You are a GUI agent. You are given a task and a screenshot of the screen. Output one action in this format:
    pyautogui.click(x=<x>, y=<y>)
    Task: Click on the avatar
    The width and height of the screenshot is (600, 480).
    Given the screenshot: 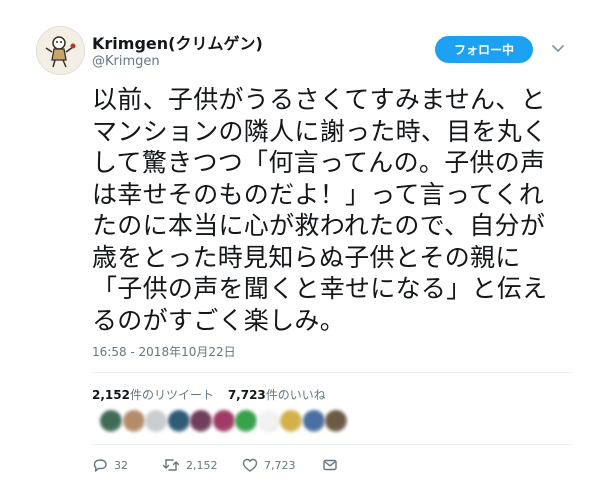 What is the action you would take?
    pyautogui.click(x=60, y=50)
    